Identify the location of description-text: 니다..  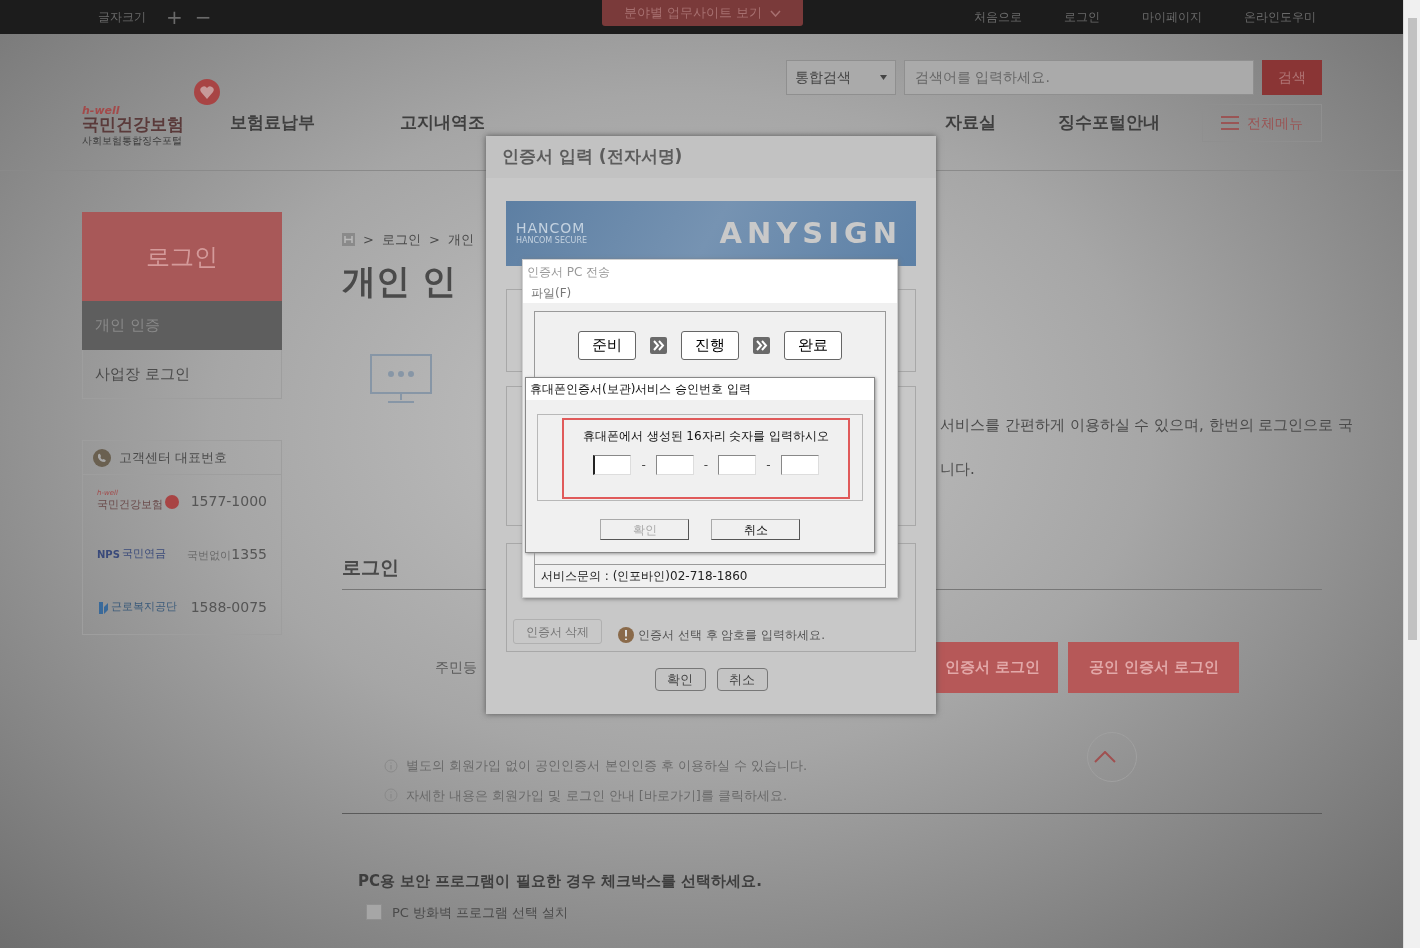
(958, 469).